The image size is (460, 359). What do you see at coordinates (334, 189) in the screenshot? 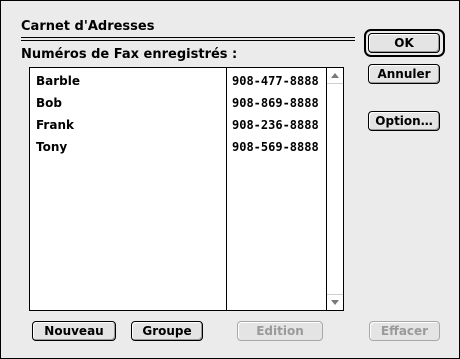
I see `vertical-scrollbar` at bounding box center [334, 189].